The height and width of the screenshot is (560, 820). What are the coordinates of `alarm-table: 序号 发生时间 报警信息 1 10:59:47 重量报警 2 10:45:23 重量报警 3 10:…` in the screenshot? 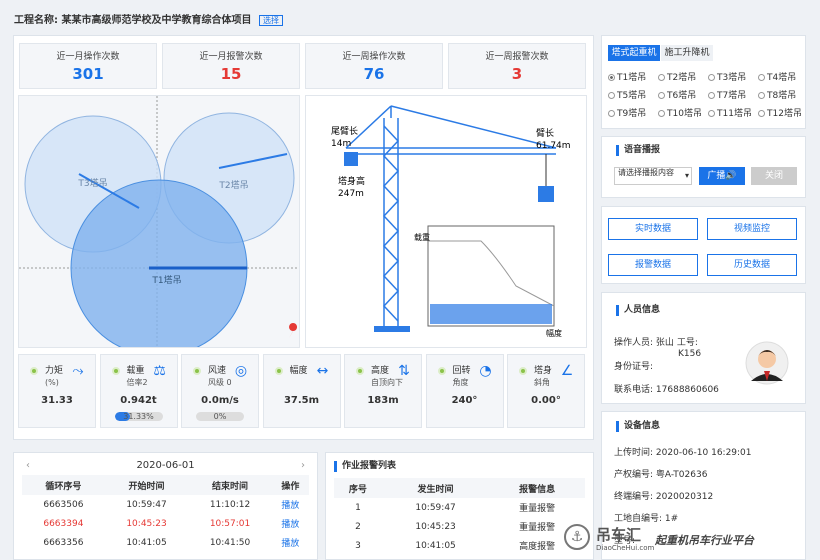 It's located at (459, 516).